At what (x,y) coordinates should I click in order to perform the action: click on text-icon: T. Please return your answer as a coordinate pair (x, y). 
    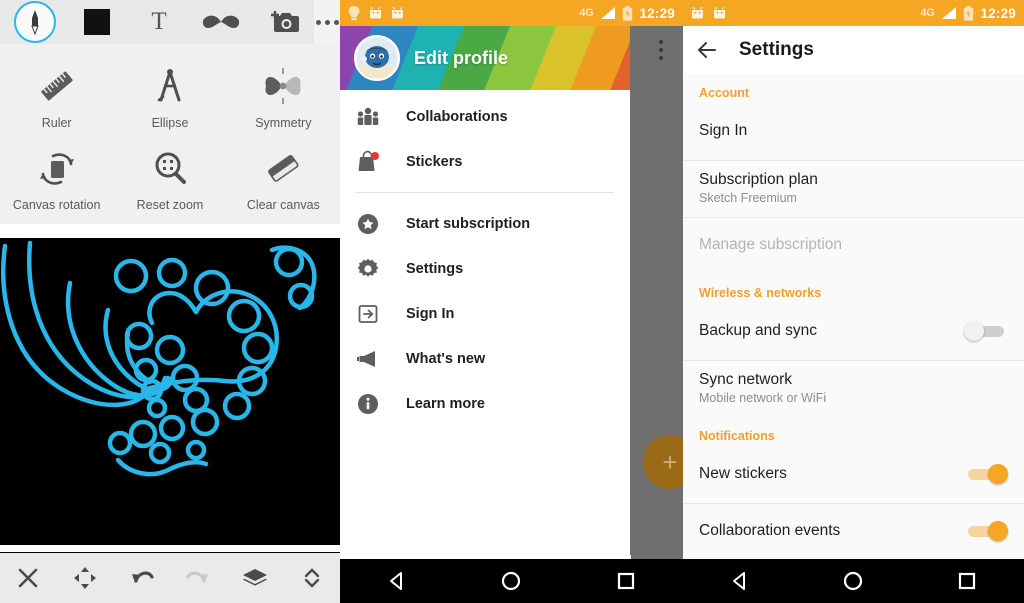
    Looking at the image, I should click on (159, 21).